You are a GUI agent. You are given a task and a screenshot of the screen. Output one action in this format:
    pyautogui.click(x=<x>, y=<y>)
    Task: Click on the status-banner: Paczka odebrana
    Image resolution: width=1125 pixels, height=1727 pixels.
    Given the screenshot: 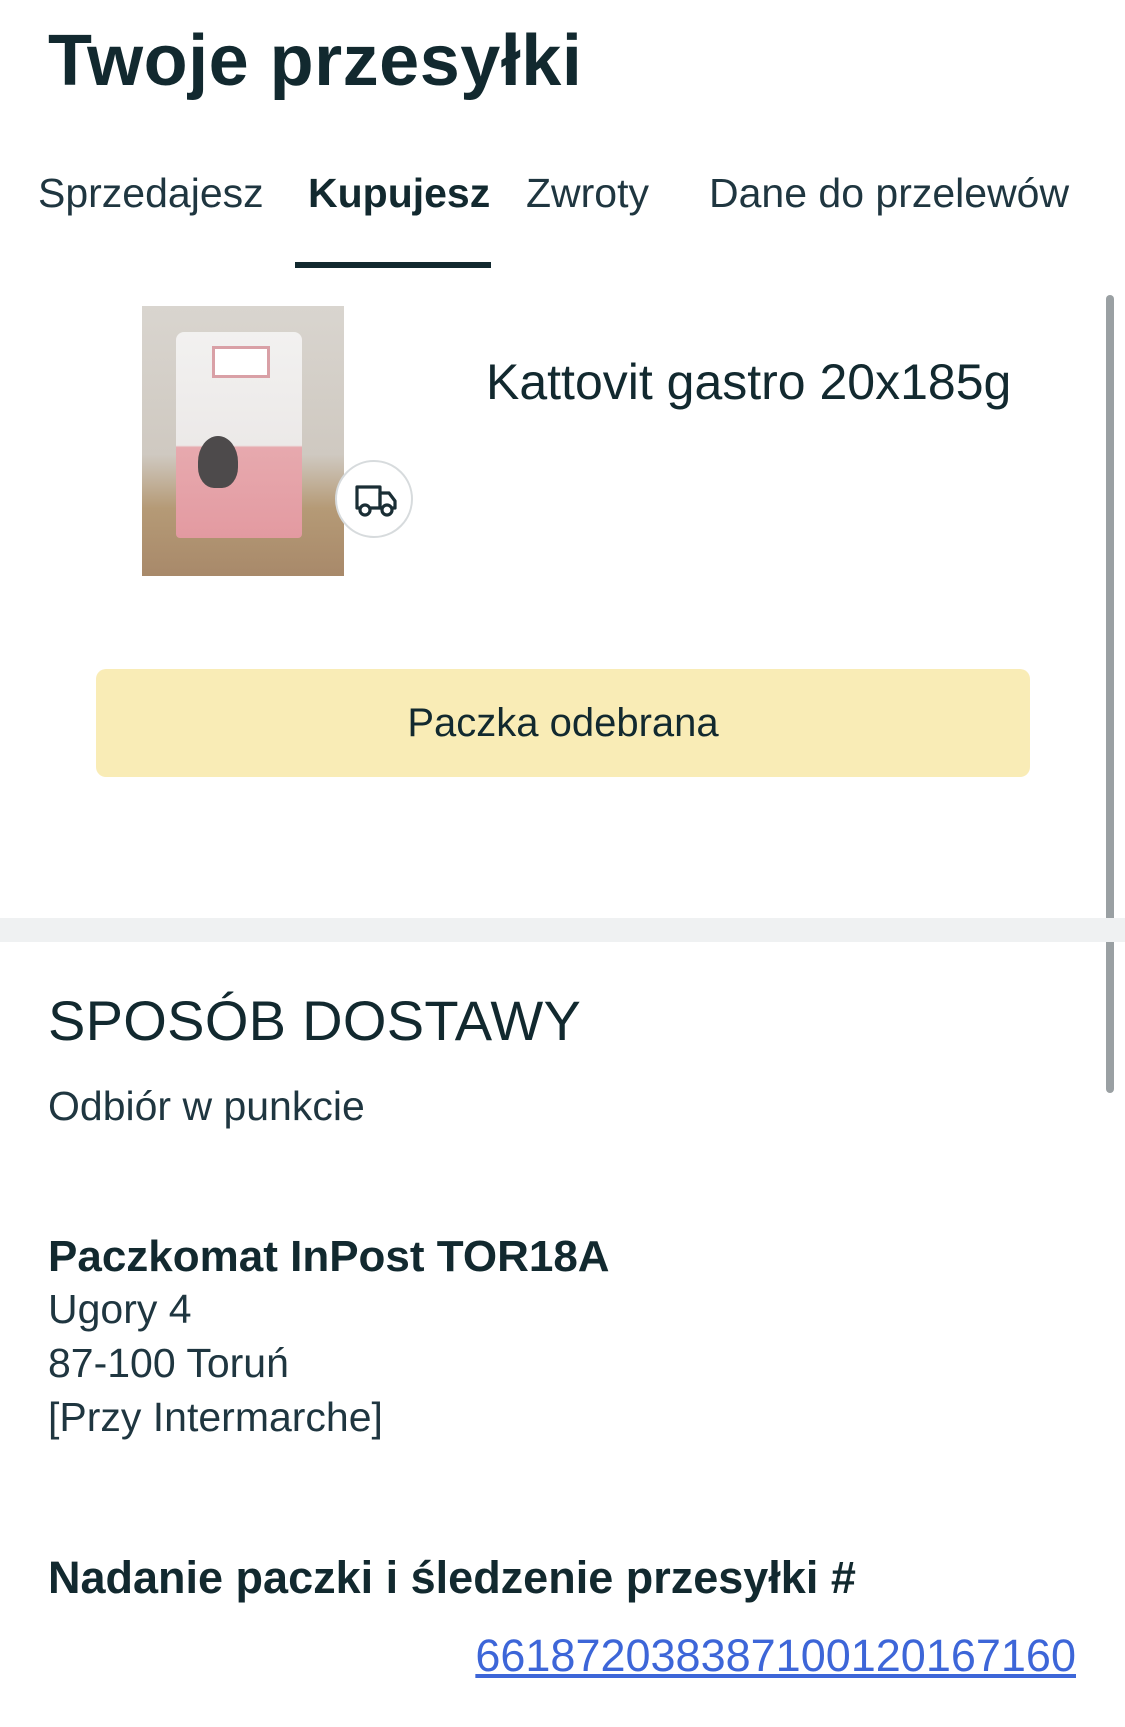 What is the action you would take?
    pyautogui.click(x=563, y=723)
    